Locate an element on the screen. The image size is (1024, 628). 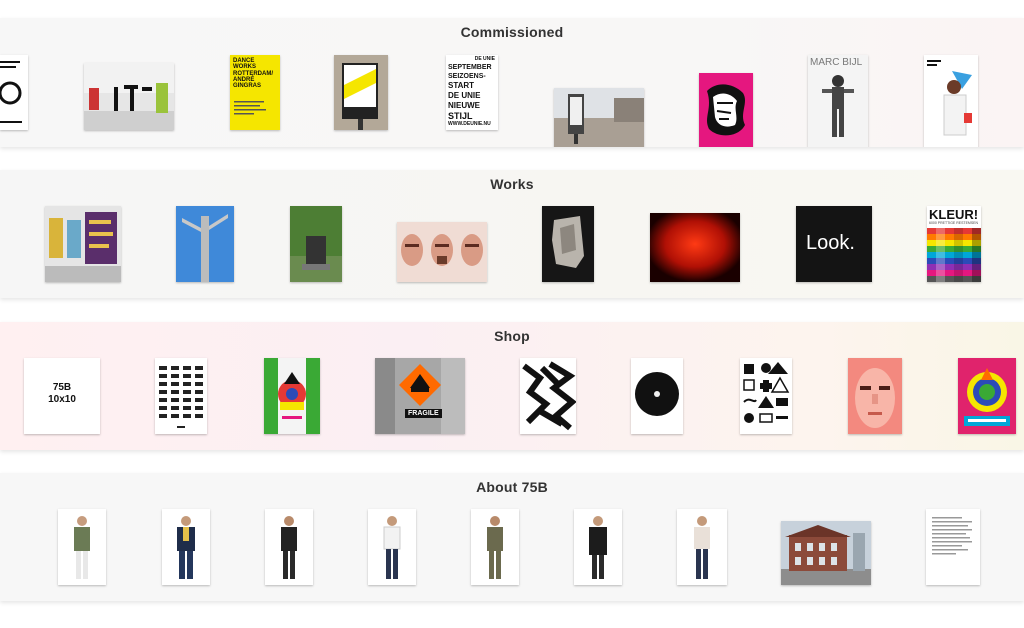
thumb-vinyl-record is located at coordinates (657, 396).